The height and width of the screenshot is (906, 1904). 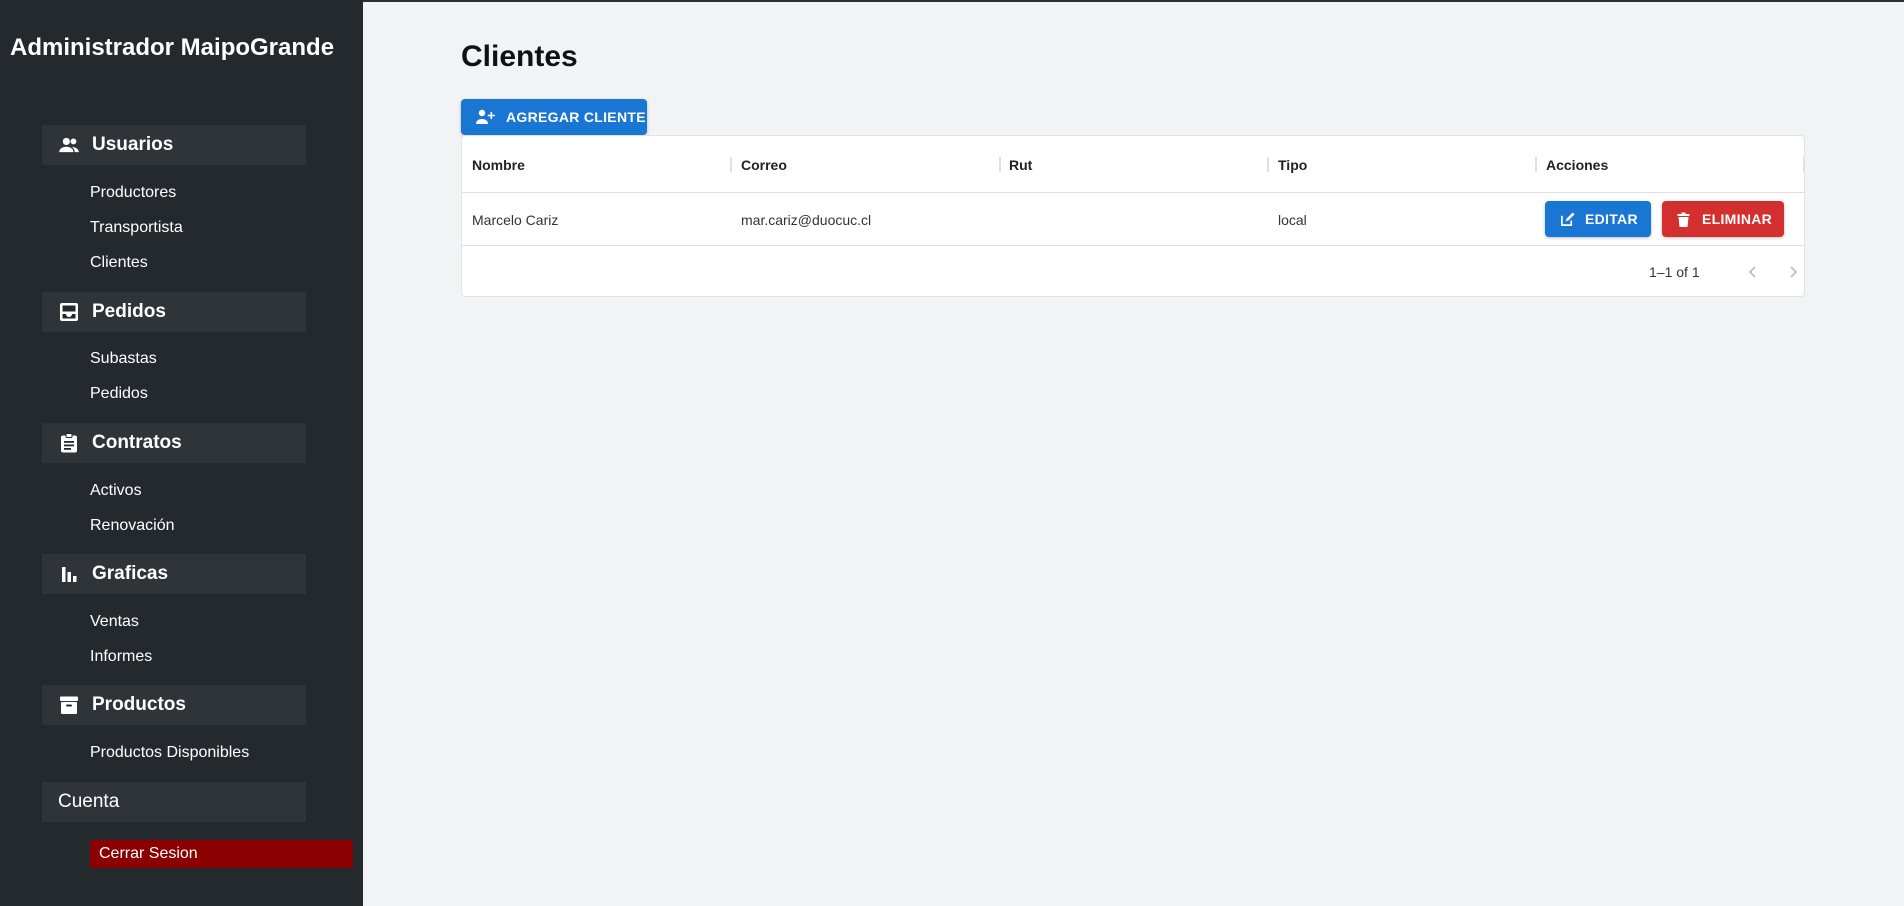 I want to click on cell-nombre: Marcelo Cariz, so click(x=515, y=219).